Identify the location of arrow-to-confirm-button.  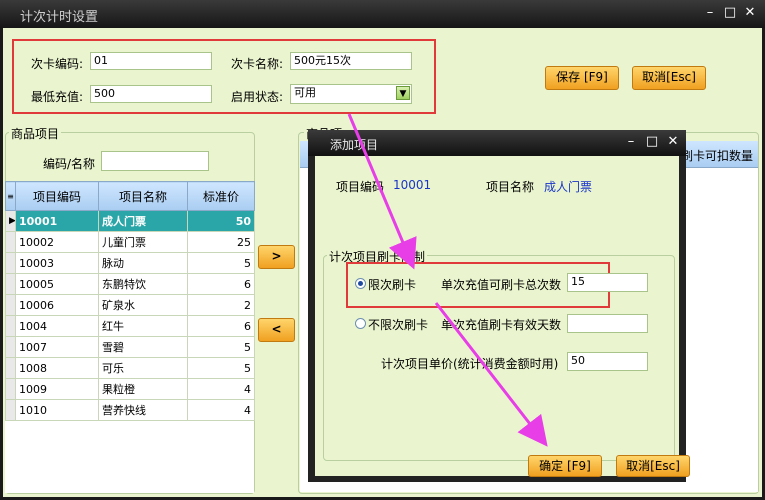
(491, 374).